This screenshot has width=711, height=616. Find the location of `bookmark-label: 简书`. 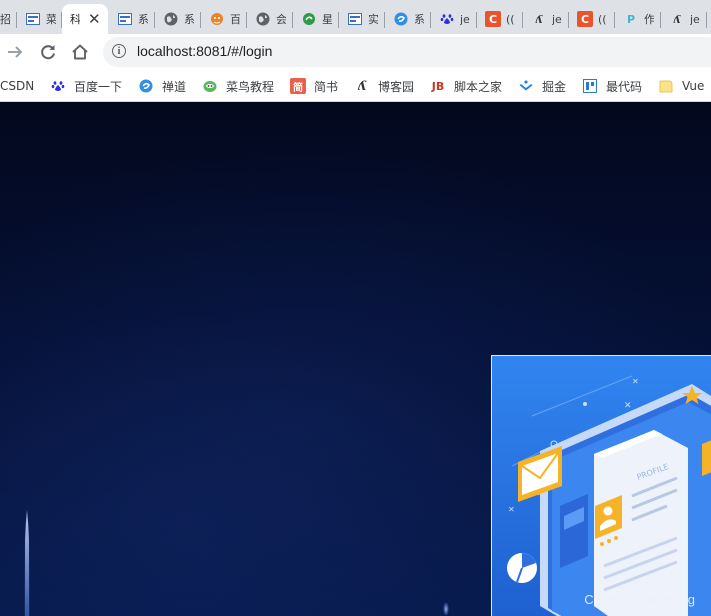

bookmark-label: 简书 is located at coordinates (326, 86).